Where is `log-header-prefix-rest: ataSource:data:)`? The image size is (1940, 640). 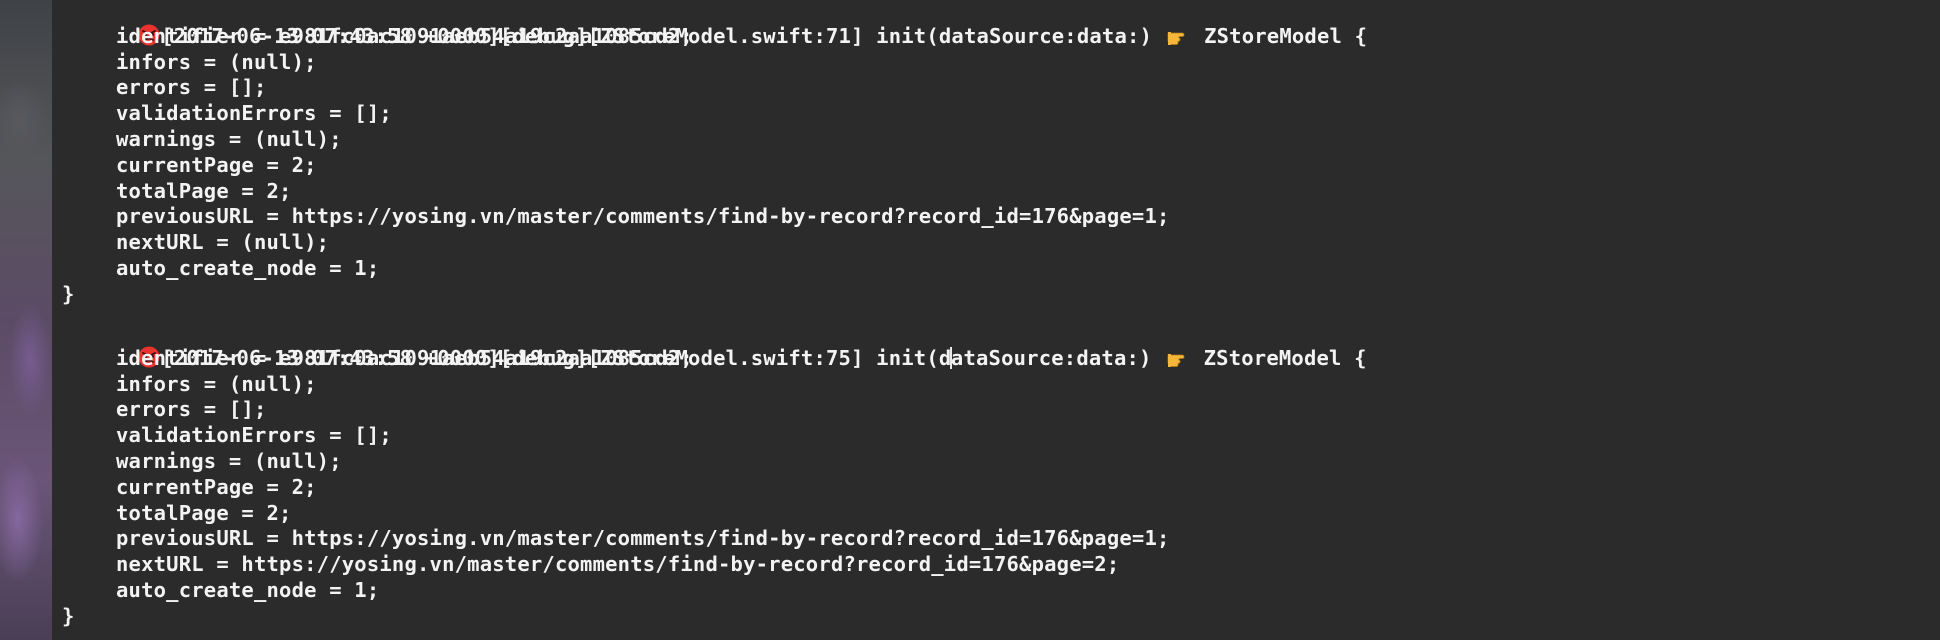
log-header-prefix-rest: ataSource:data:) is located at coordinates (1051, 357).